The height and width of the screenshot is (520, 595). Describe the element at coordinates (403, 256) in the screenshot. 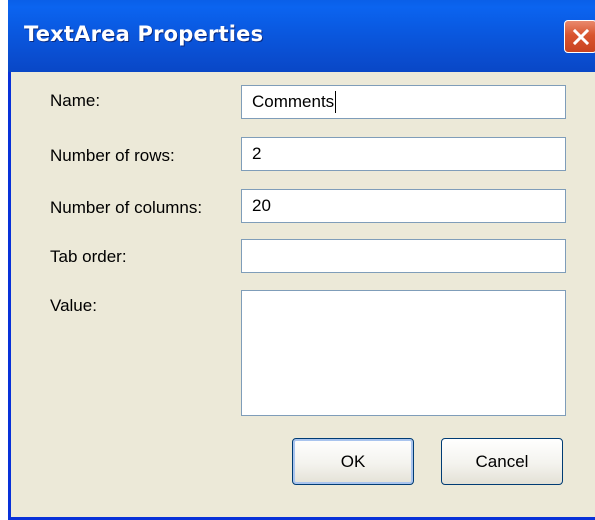

I see `tab-order-input` at that location.